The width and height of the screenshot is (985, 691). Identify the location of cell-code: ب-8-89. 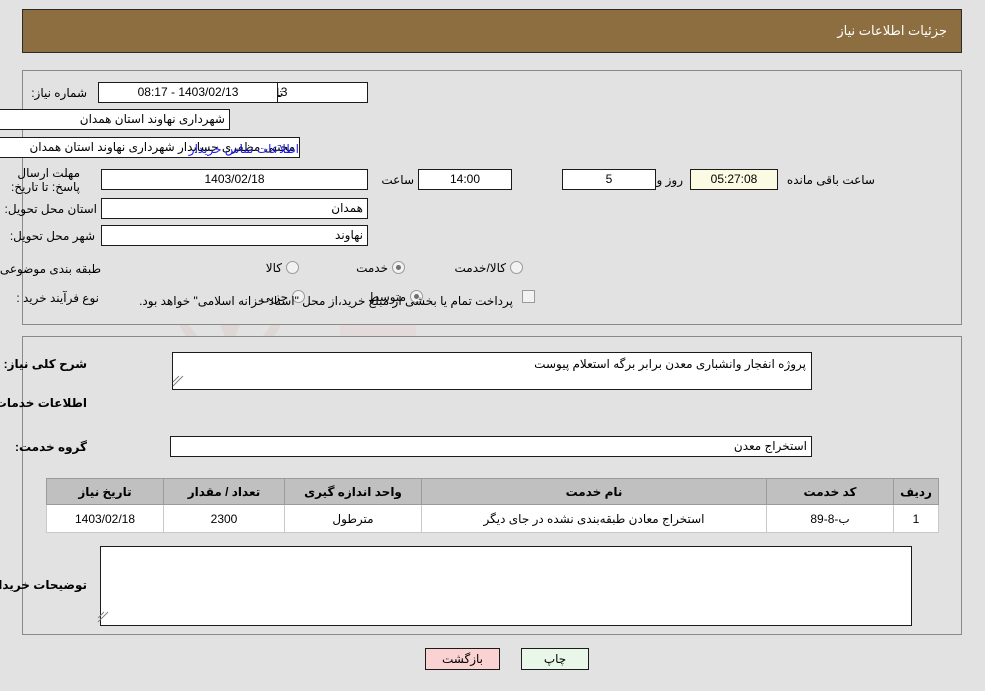
(830, 518).